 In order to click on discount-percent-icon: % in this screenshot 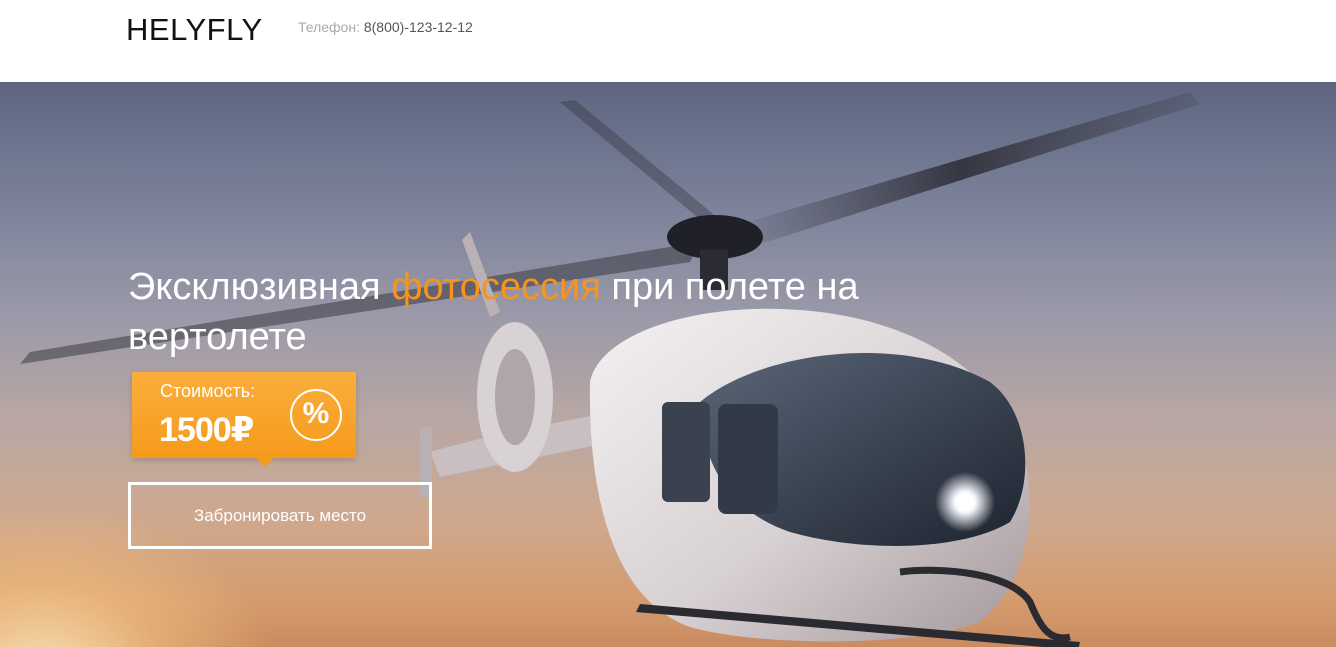, I will do `click(316, 415)`.